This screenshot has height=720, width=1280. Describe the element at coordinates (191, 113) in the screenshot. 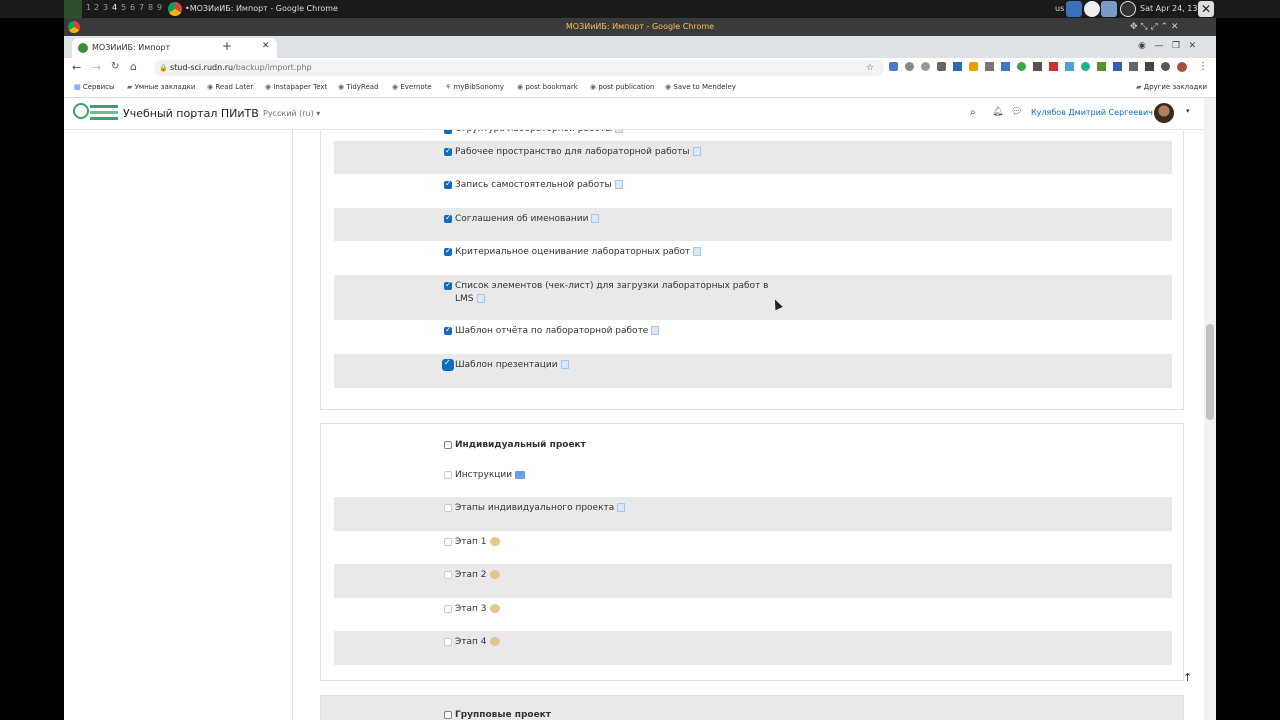

I see `site-title: Учебный портал ПИиТВ` at that location.